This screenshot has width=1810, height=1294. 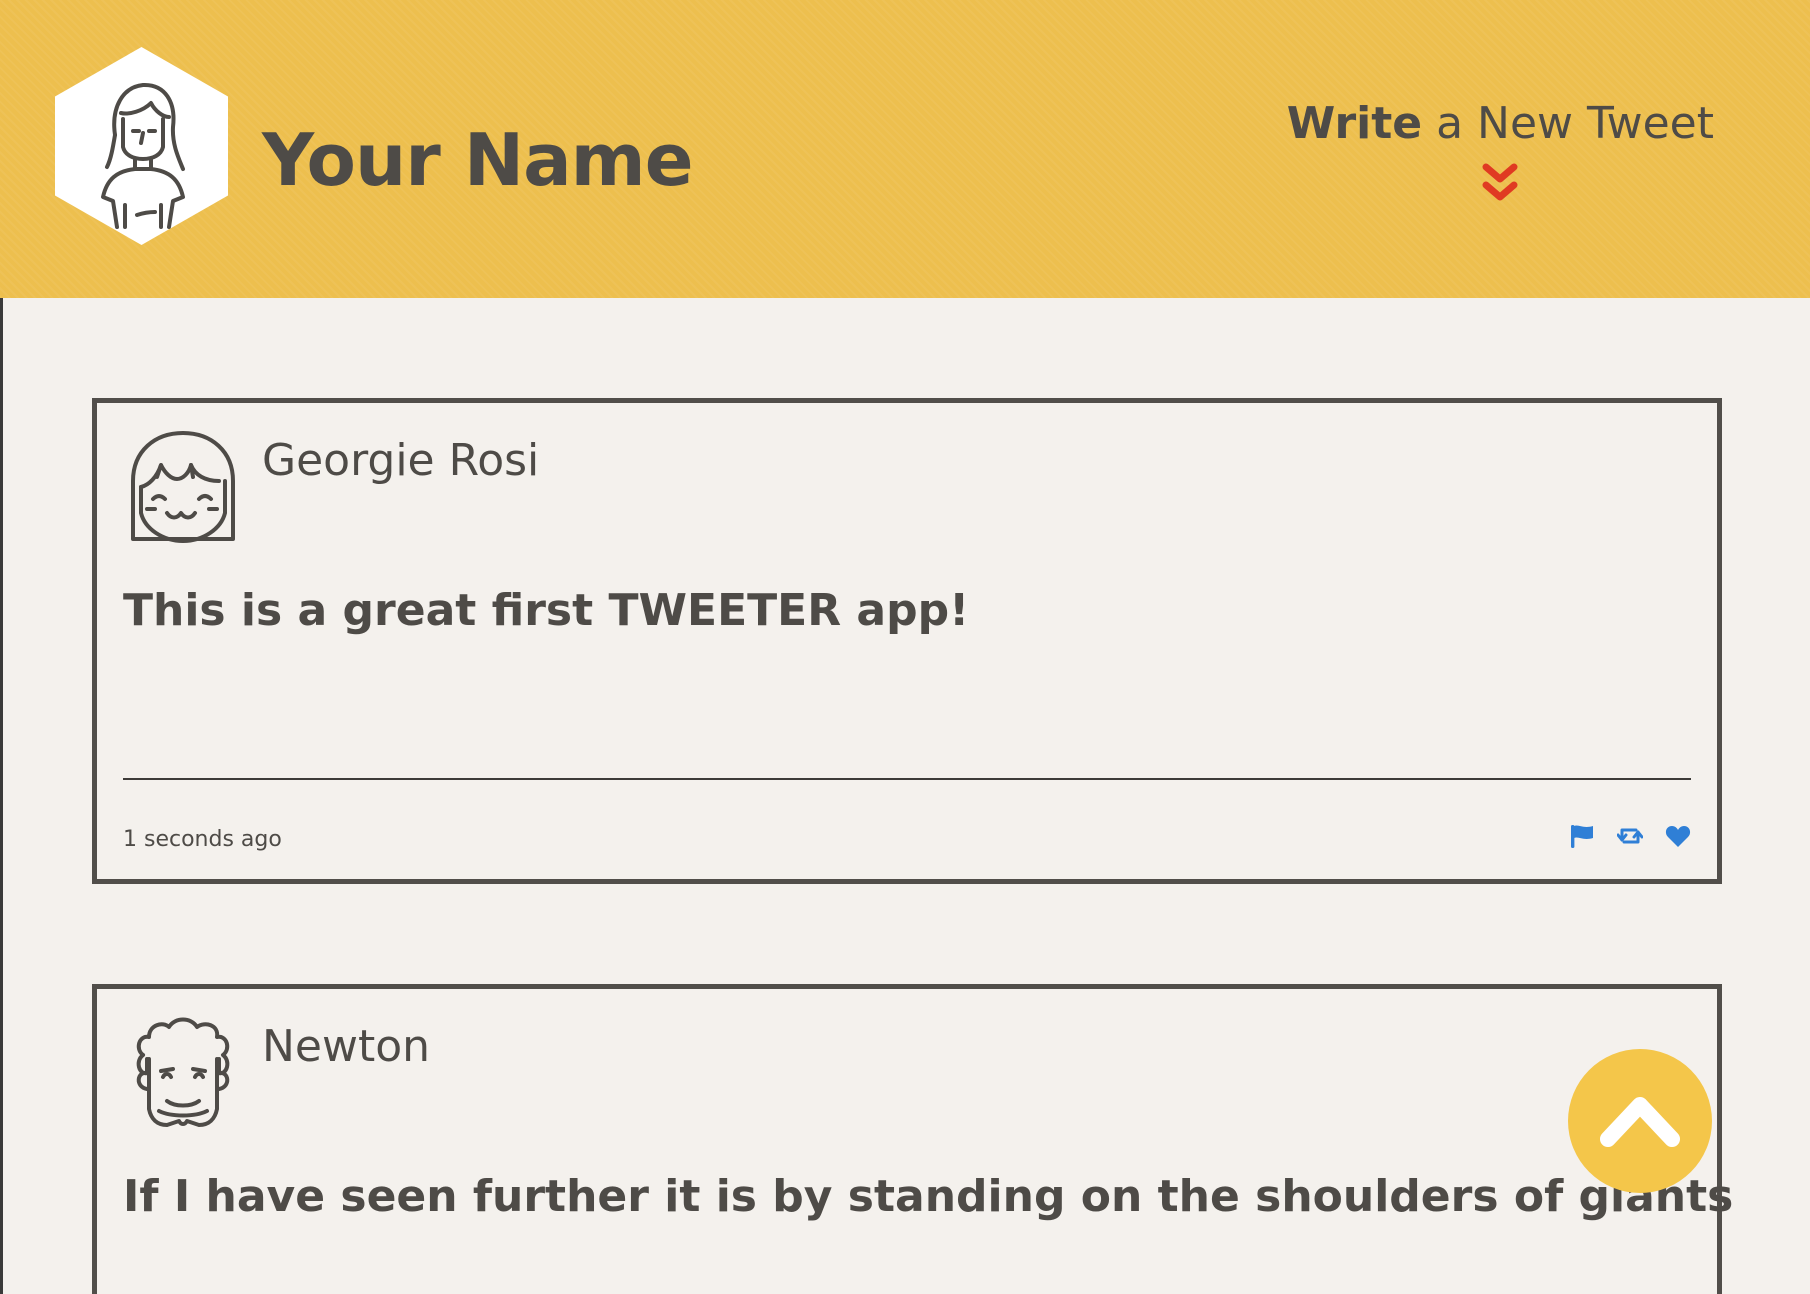 What do you see at coordinates (1354, 123) in the screenshot?
I see `compose-label-strong: Write` at bounding box center [1354, 123].